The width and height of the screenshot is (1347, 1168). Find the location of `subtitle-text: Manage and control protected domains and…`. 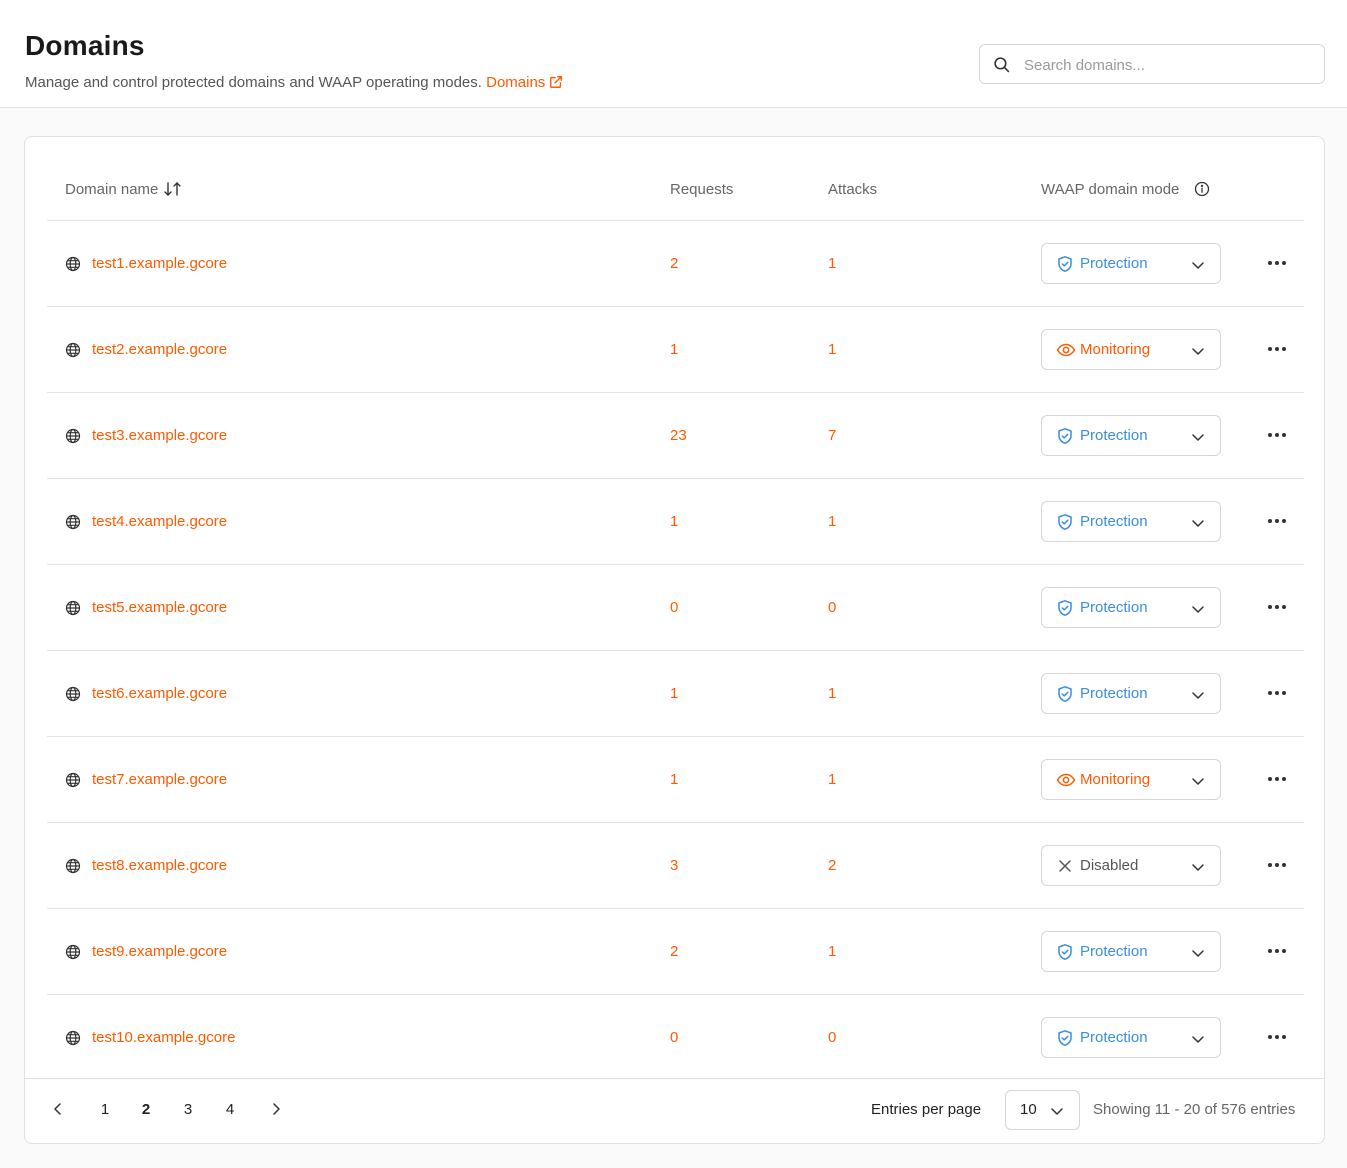

subtitle-text: Manage and control protected domains and… is located at coordinates (253, 82).